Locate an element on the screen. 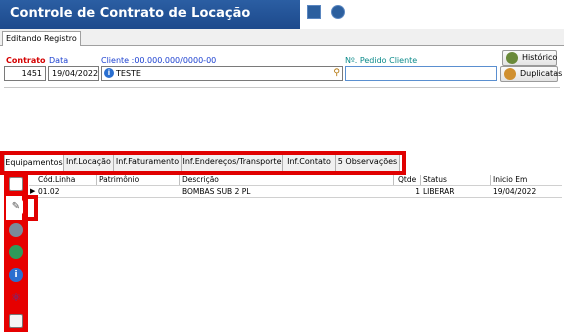 The image size is (564, 332). window-titlebar: Controle de Contrato de Locação ▦ ↺ is located at coordinates (282, 14).